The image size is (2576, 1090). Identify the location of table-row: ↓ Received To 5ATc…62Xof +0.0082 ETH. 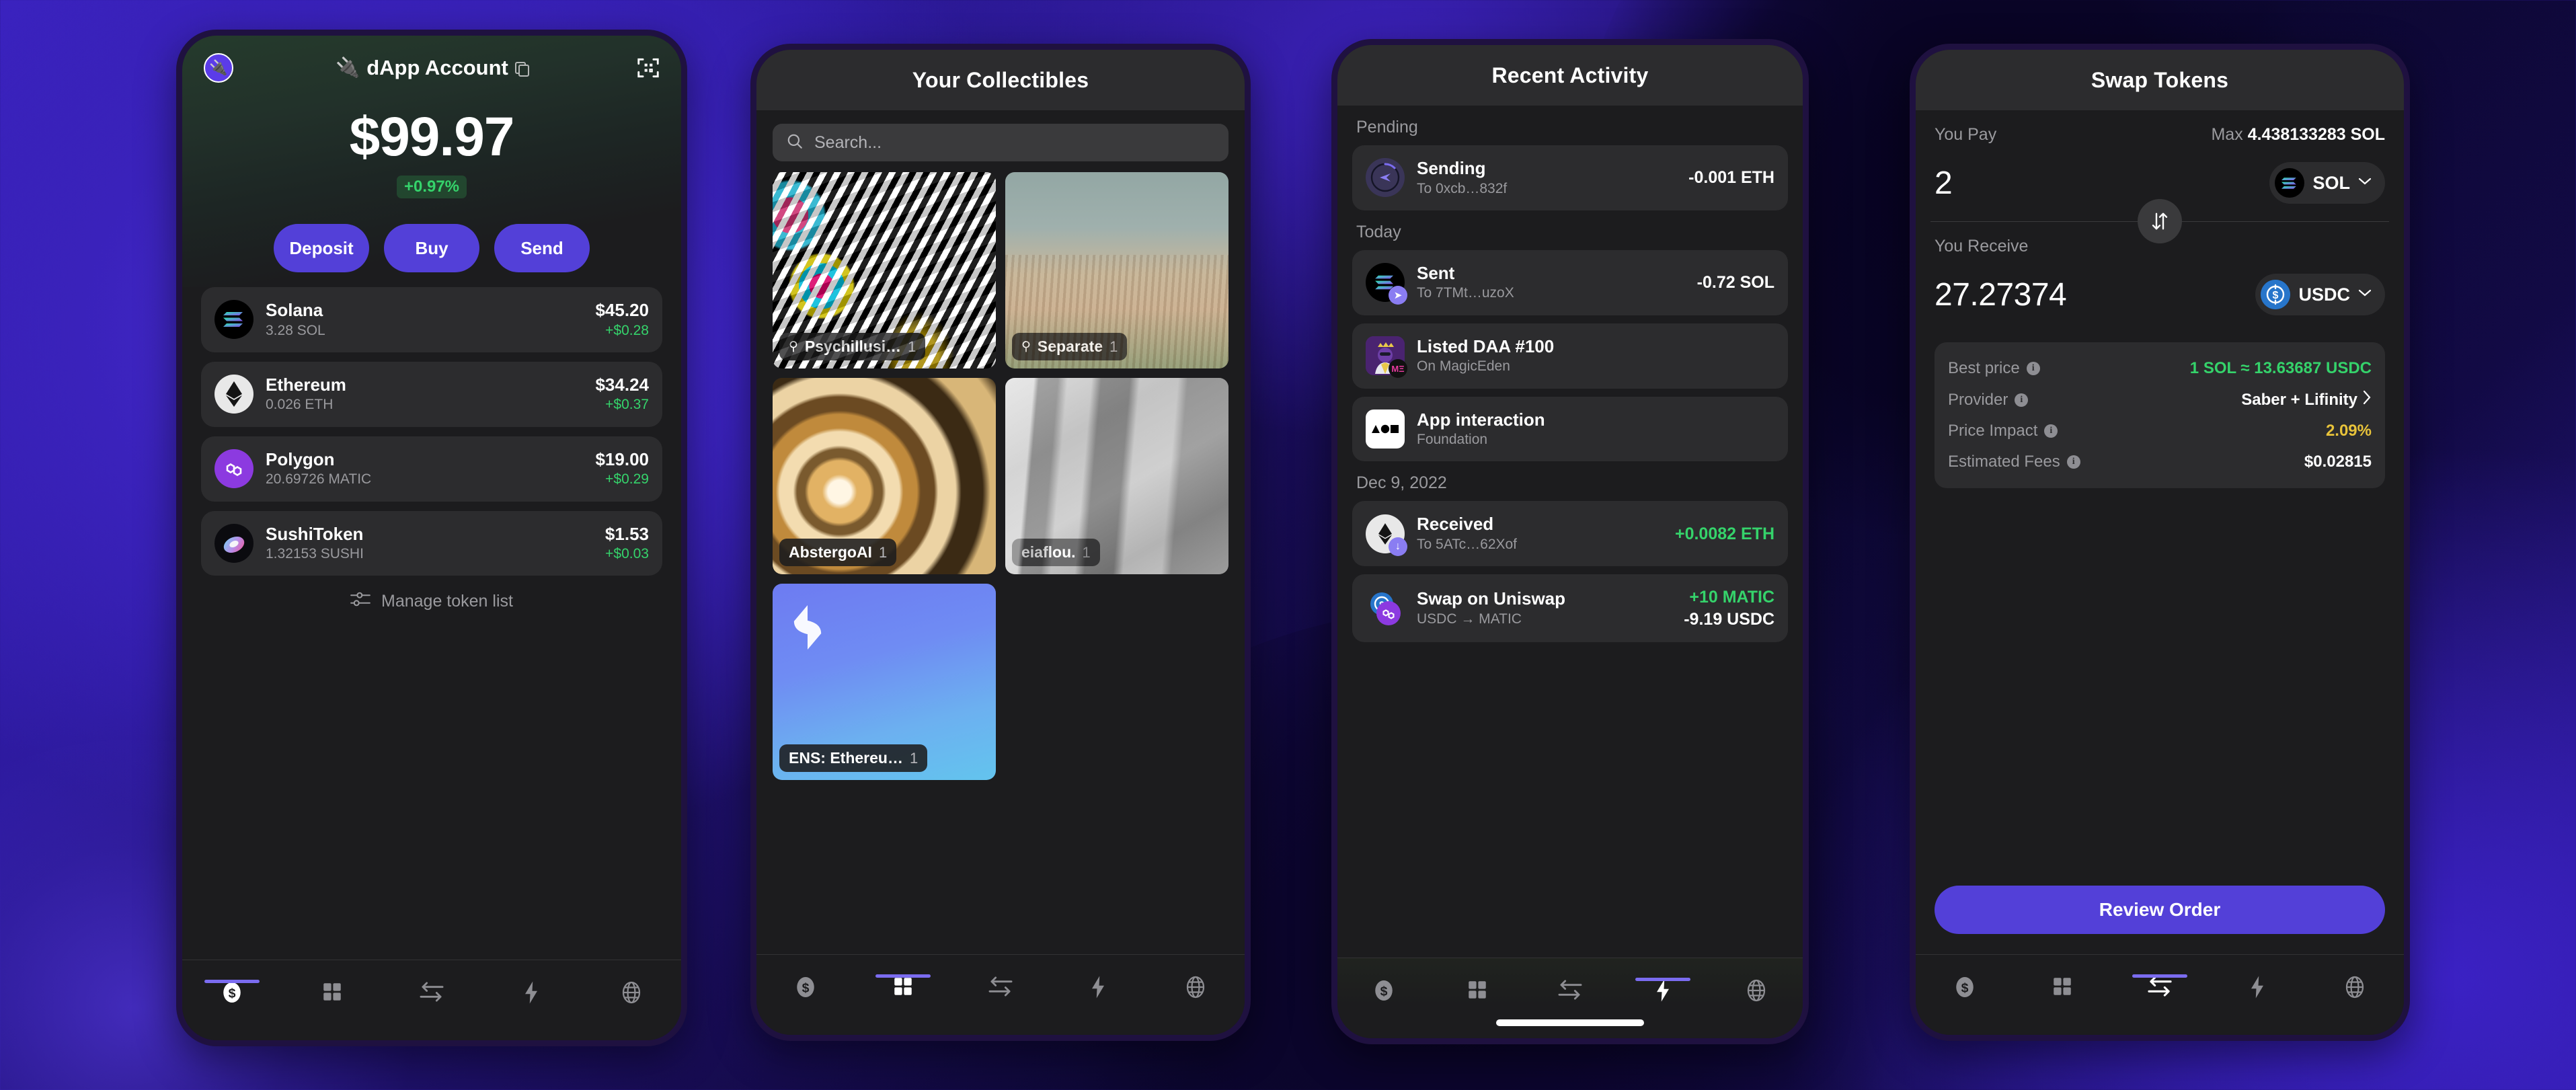
(1570, 534).